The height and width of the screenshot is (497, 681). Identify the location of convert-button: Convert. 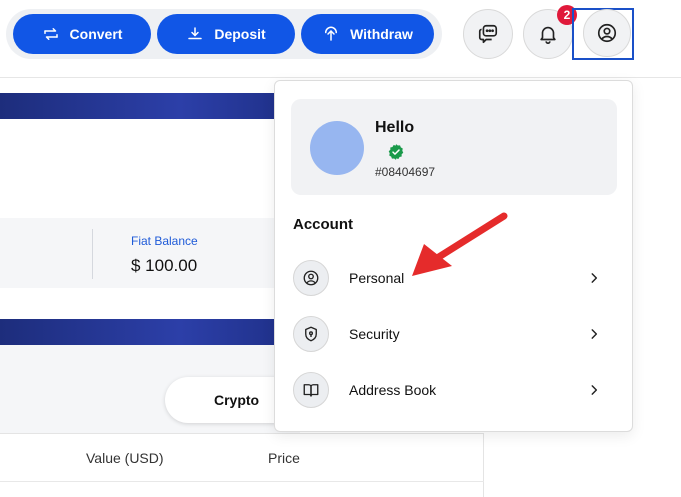
(82, 34).